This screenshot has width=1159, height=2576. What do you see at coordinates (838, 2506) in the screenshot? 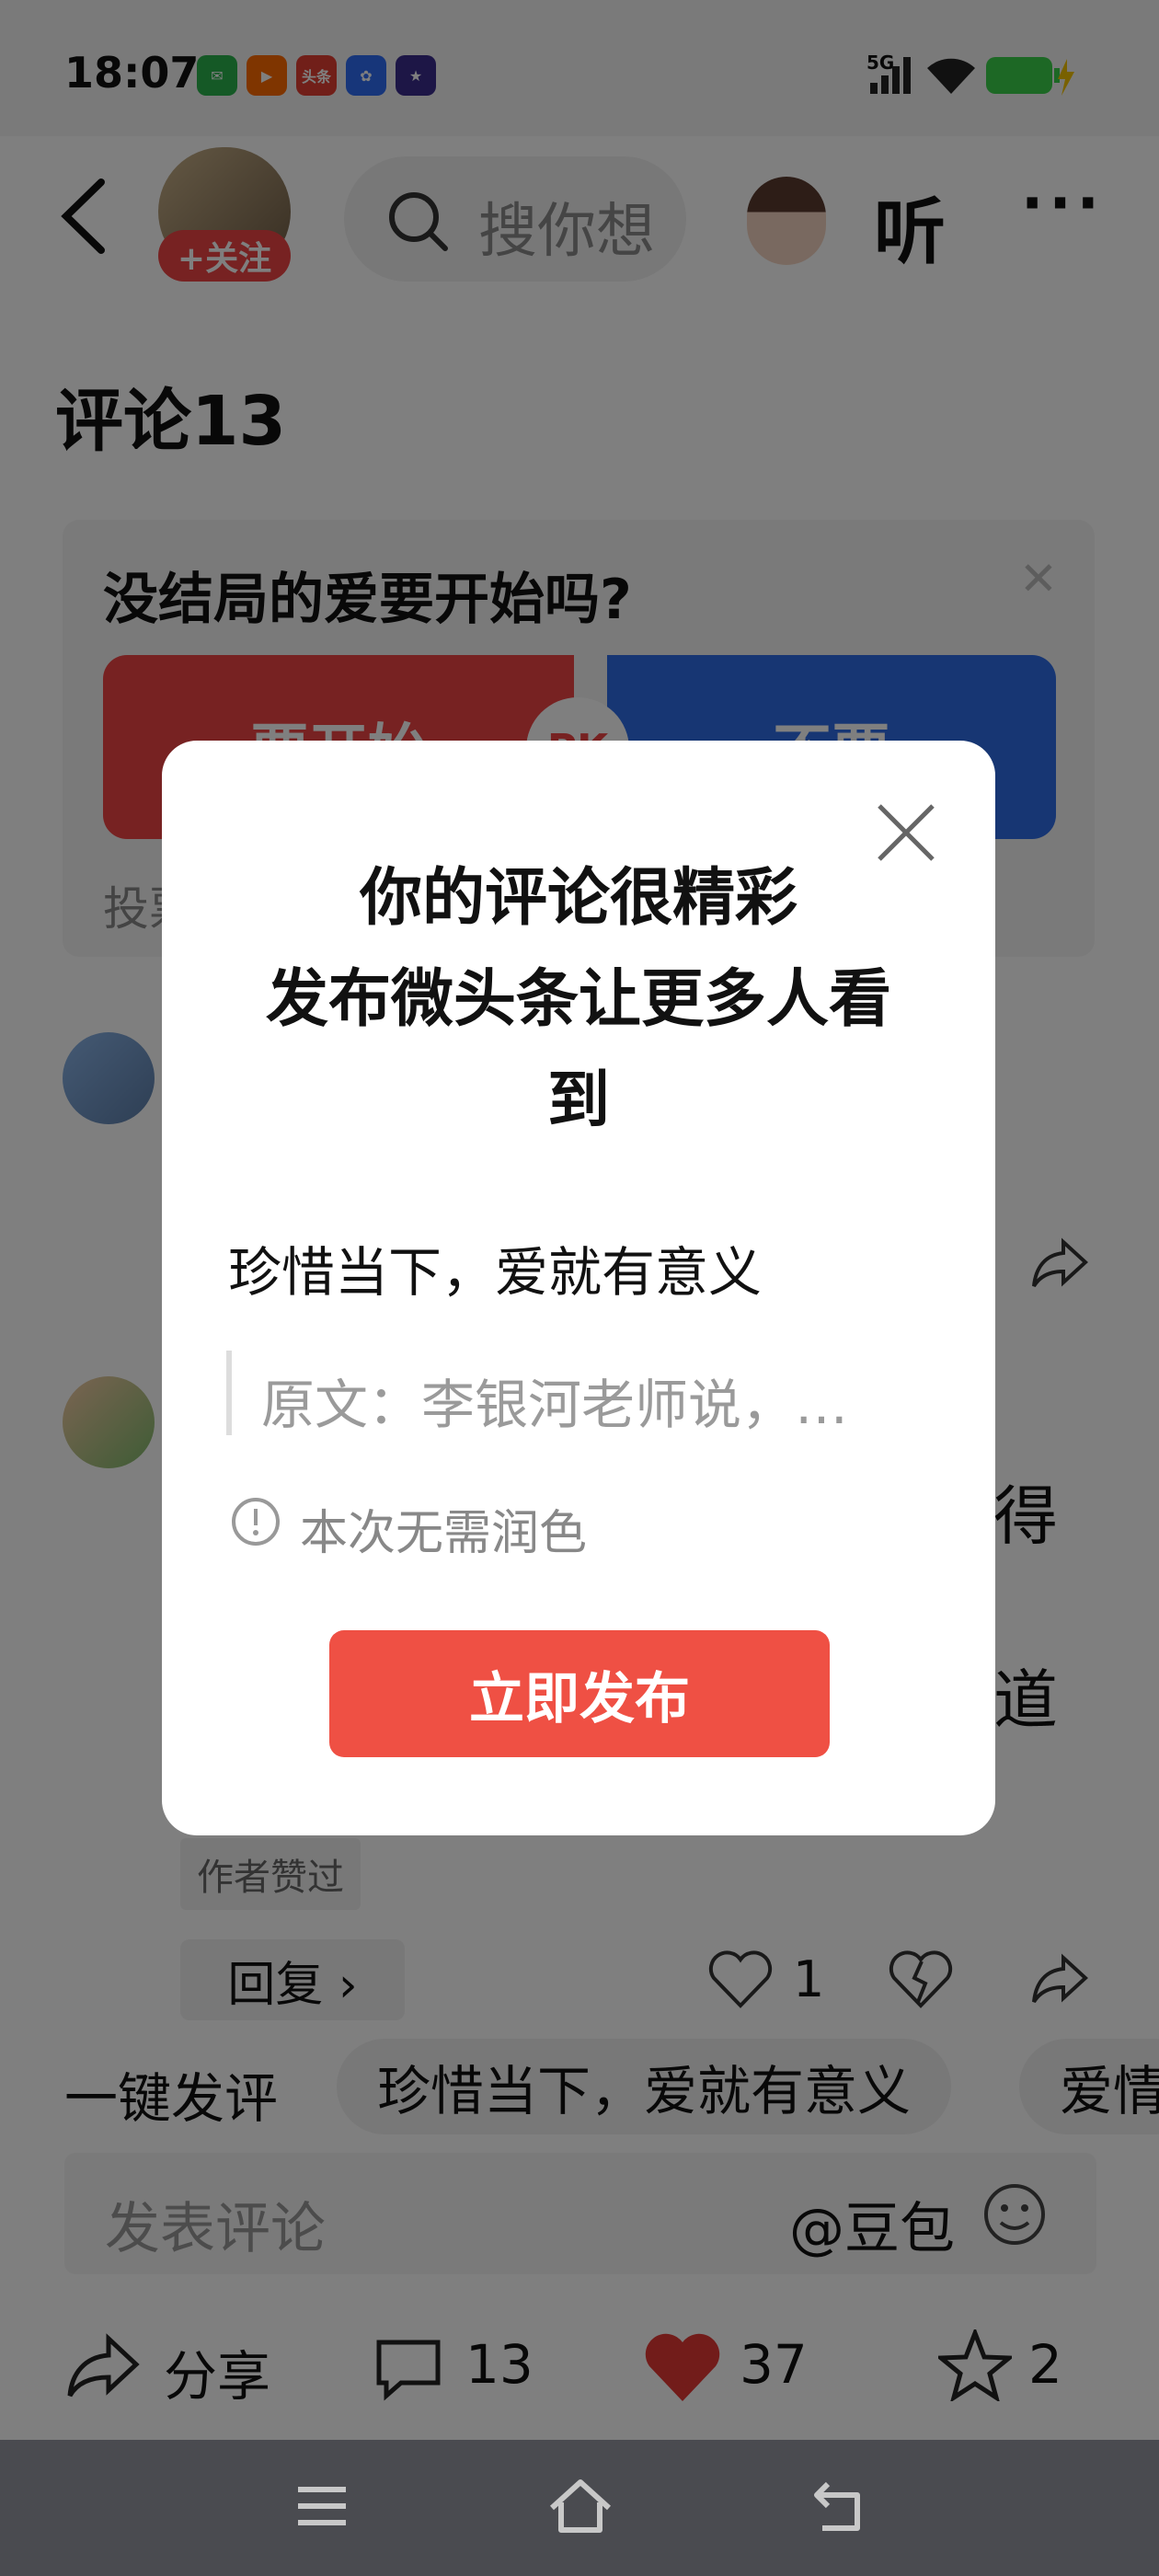
I see `back-nav-icon` at bounding box center [838, 2506].